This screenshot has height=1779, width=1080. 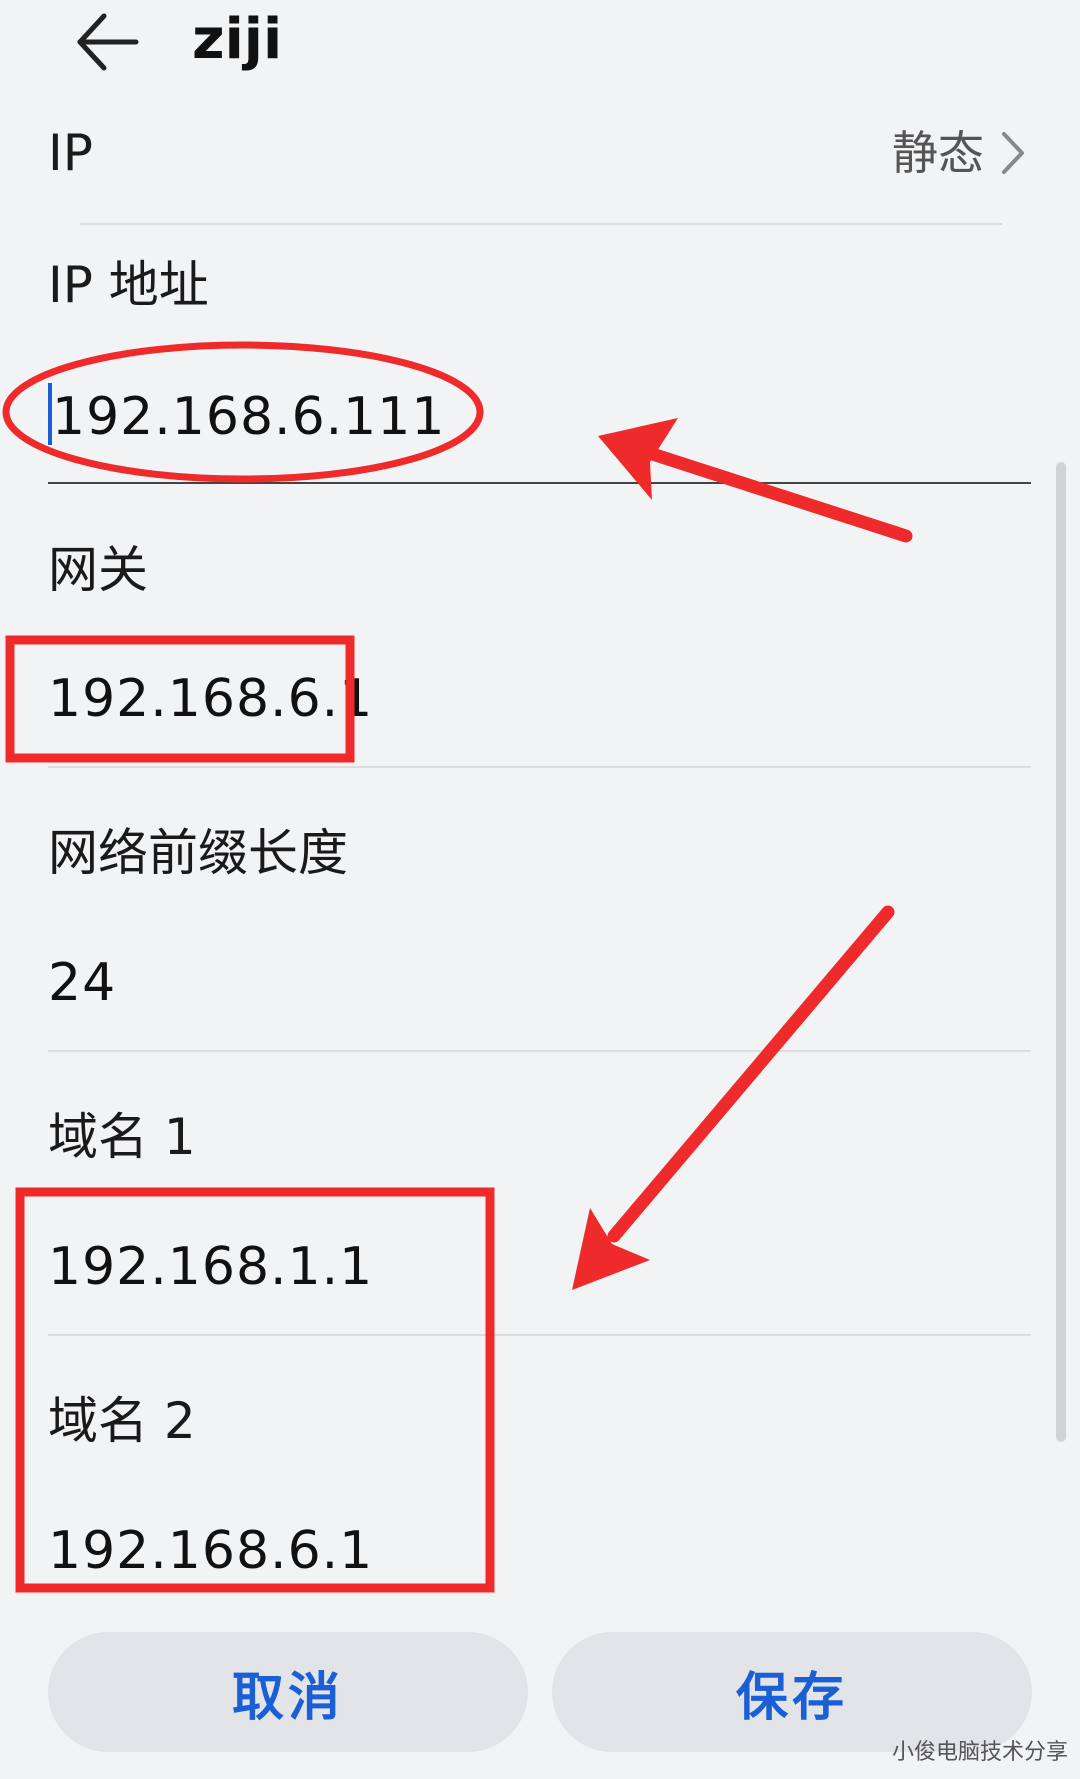 I want to click on annotation-arrow-bottom-shaft, so click(x=751, y=1074).